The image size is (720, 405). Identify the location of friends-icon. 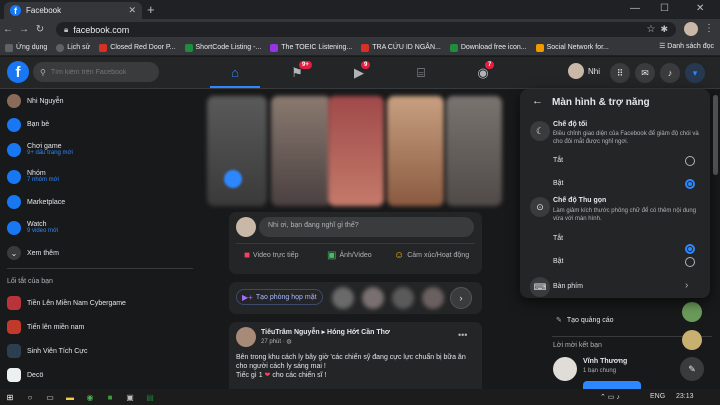
(14, 124).